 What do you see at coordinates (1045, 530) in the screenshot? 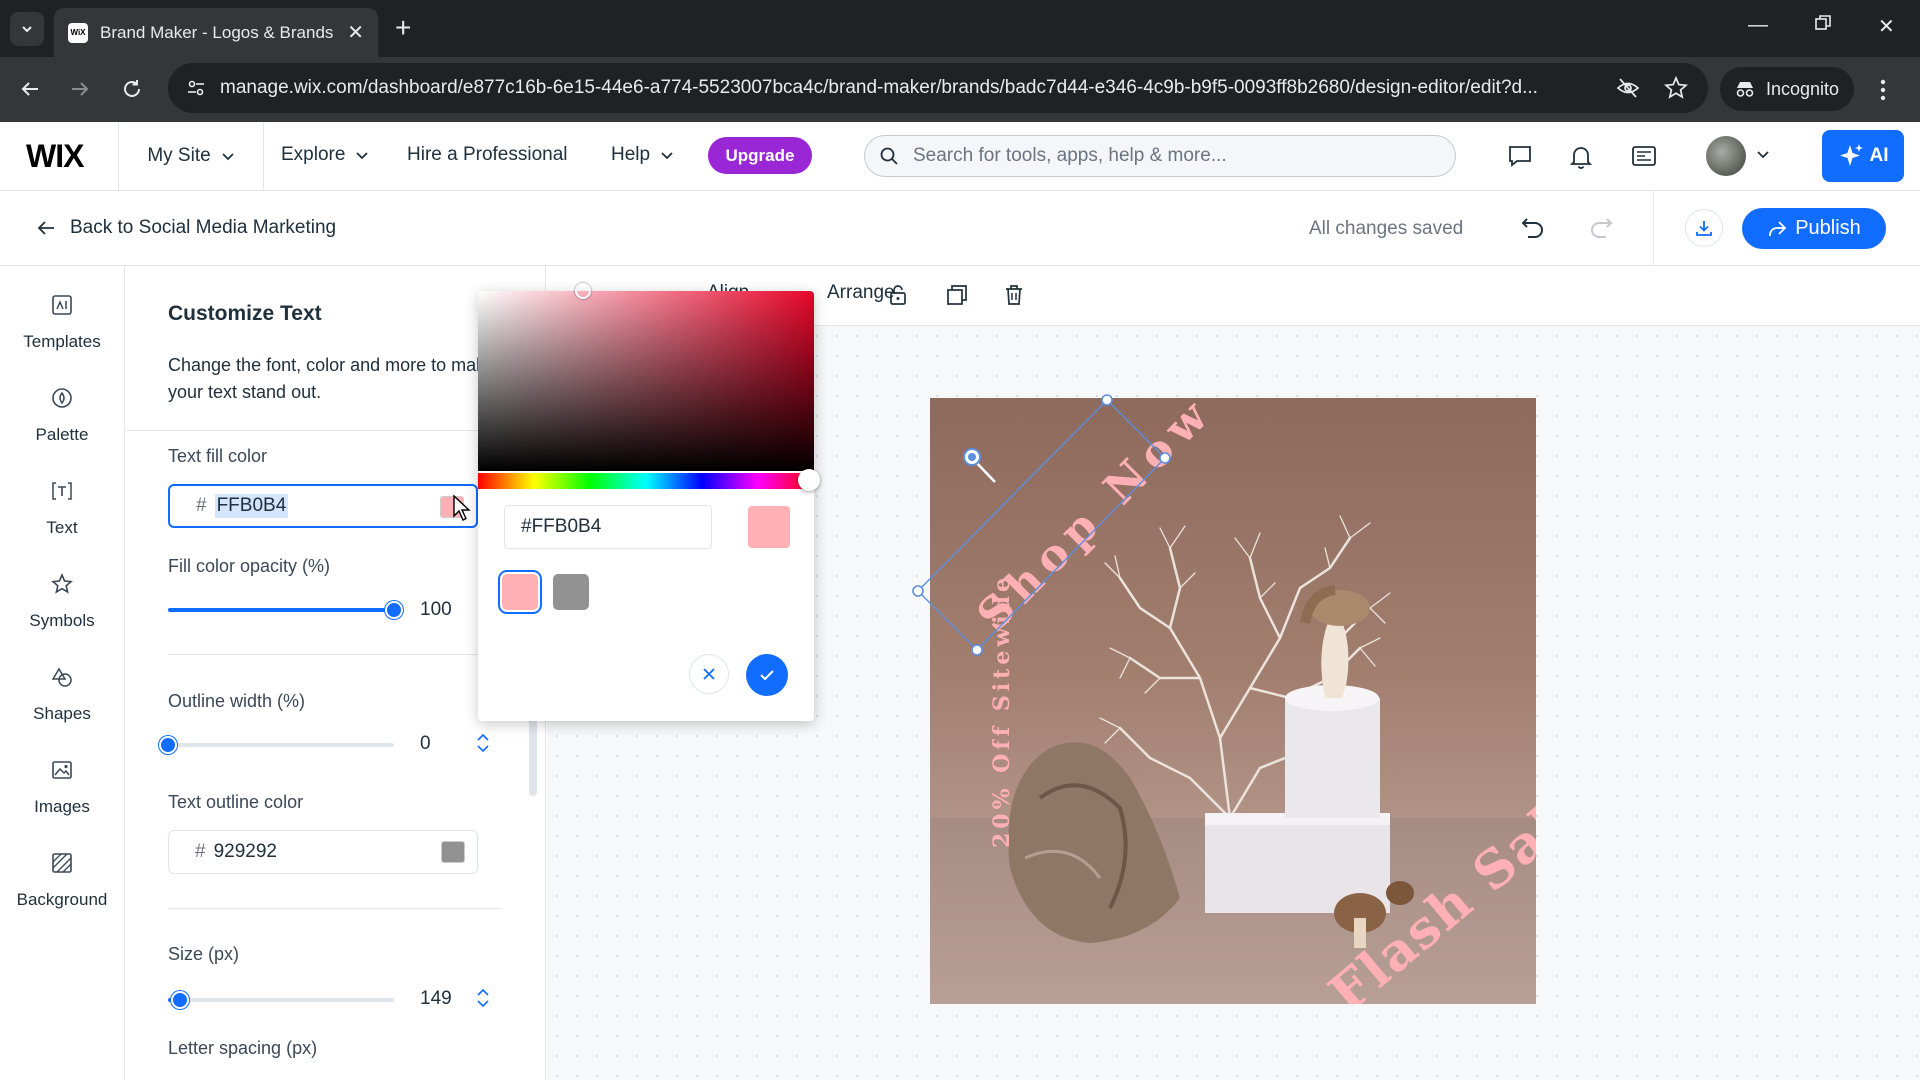
I see `text-selection-box` at bounding box center [1045, 530].